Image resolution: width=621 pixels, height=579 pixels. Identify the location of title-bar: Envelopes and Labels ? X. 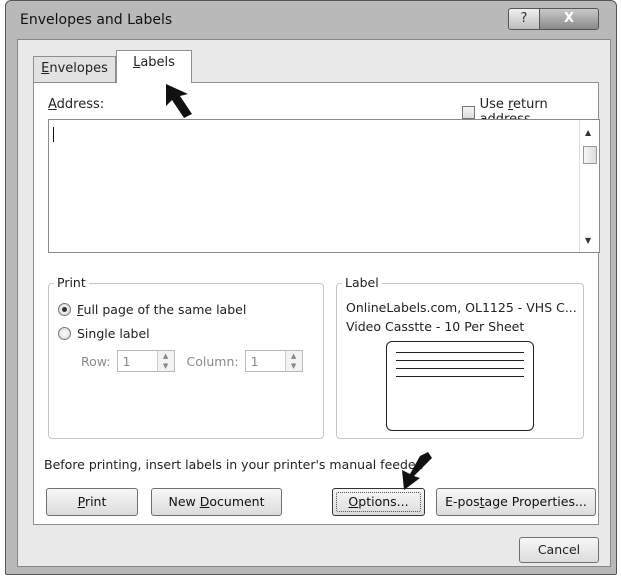
(311, 20).